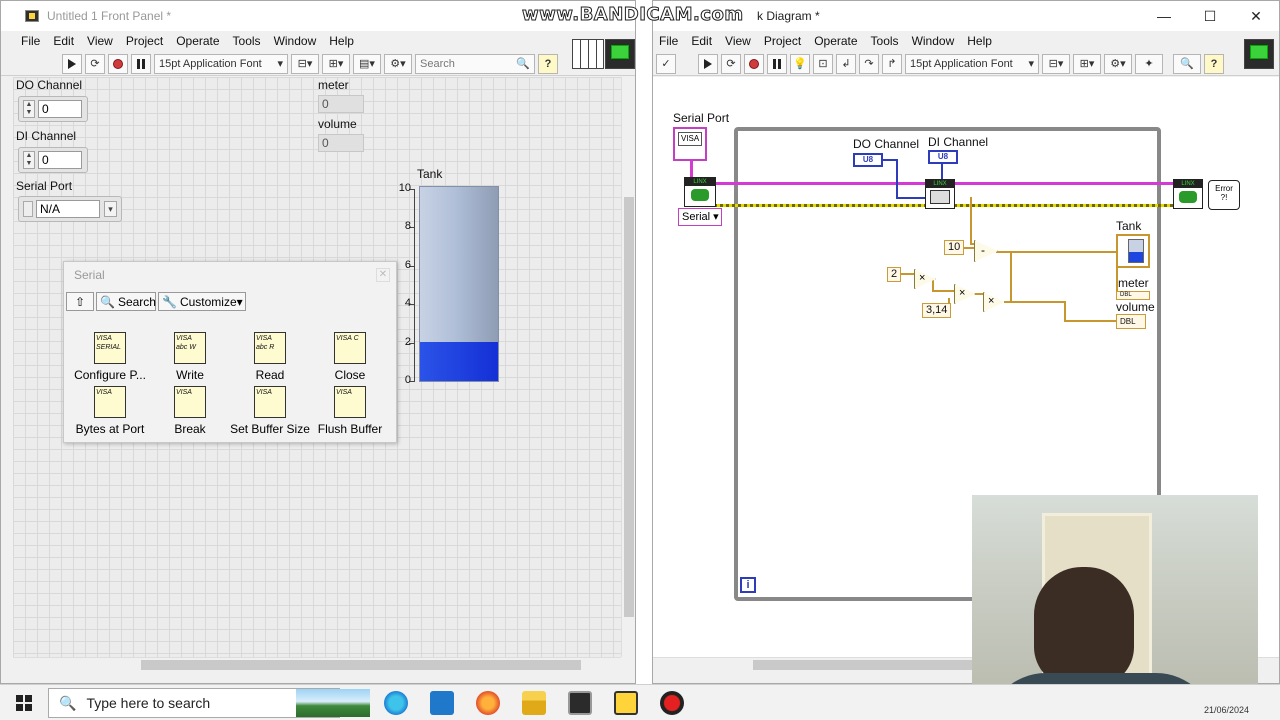 This screenshot has width=1280, height=720. Describe the element at coordinates (1091, 321) in the screenshot. I see `volume-wire-in` at that location.